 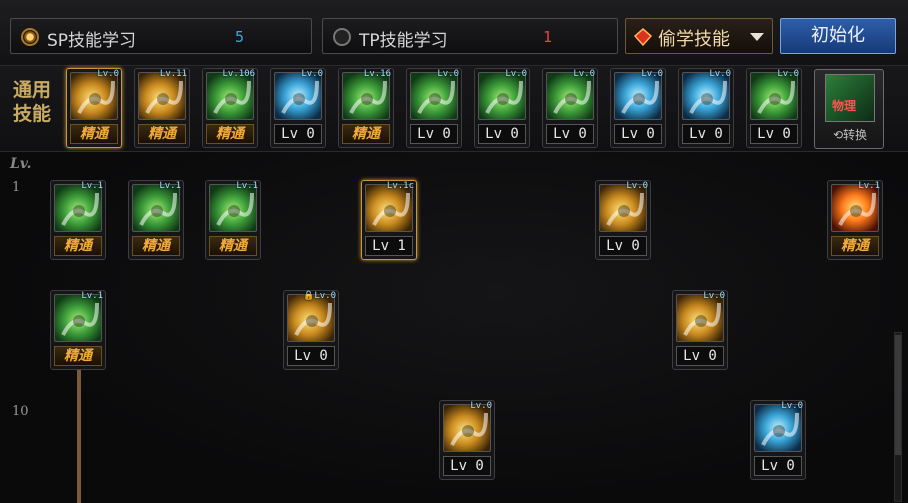 I want to click on steal-skill-dropdown: 偷学技能, so click(x=699, y=36).